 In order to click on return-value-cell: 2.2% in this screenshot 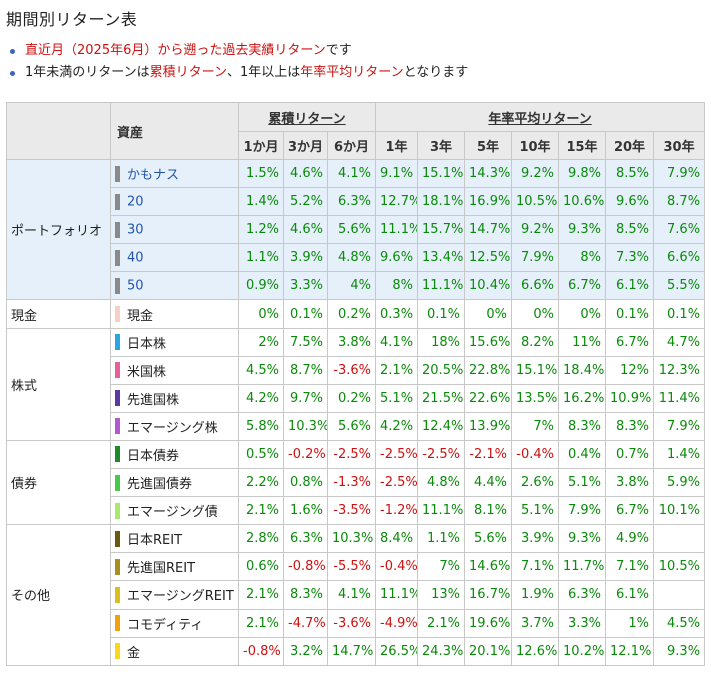, I will do `click(261, 483)`.